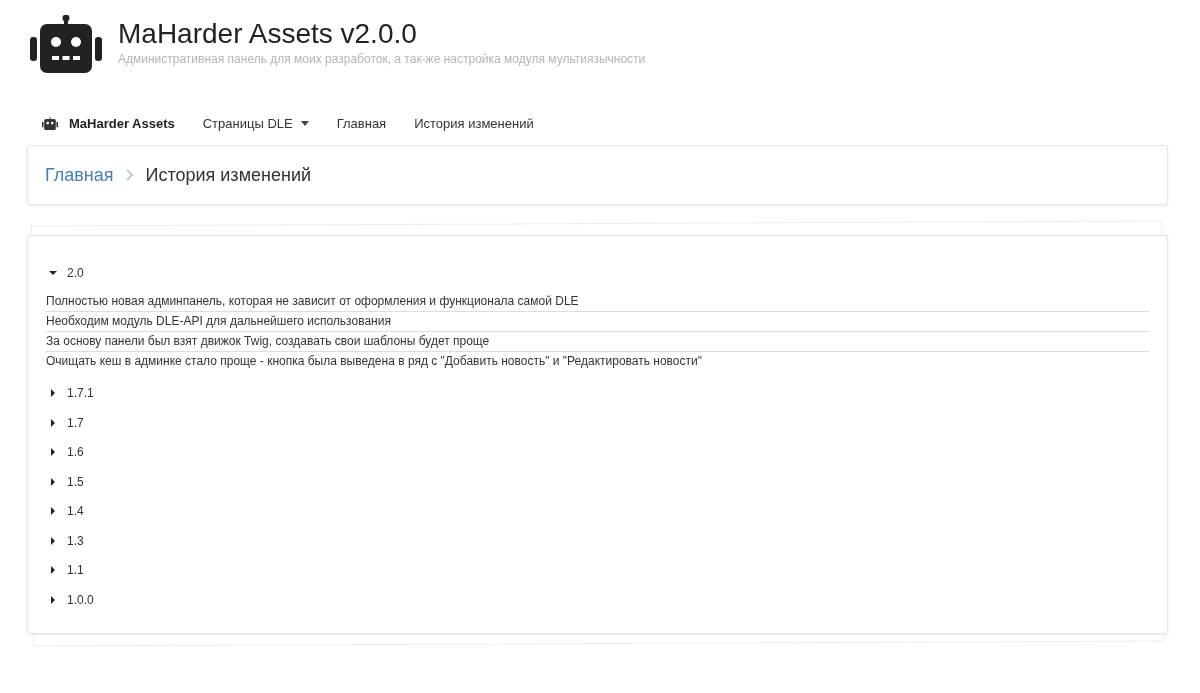 The image size is (1200, 693). Describe the element at coordinates (597, 321) in the screenshot. I see `change-item: Необходим модуль DLE-API для дальнейшего использования` at that location.